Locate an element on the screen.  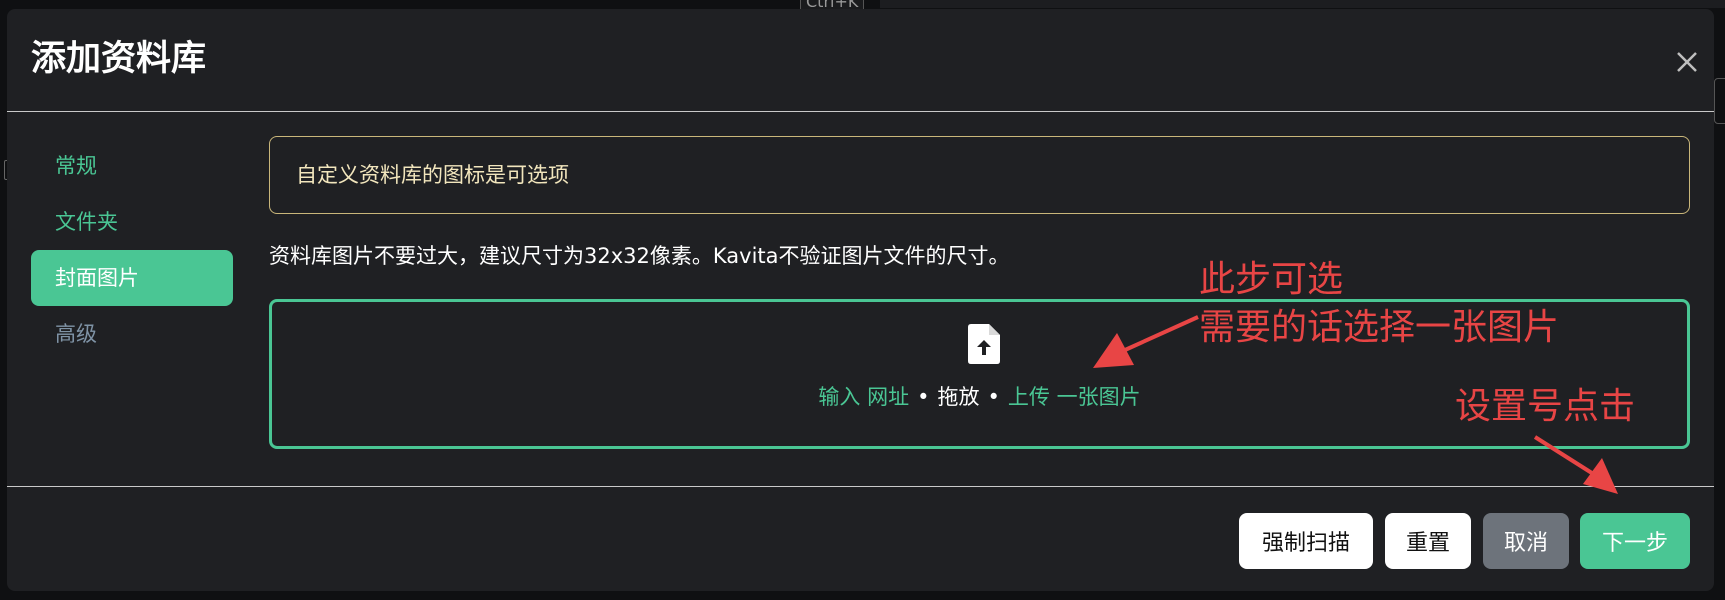
enter-url-link: 输入 网址 is located at coordinates (863, 397).